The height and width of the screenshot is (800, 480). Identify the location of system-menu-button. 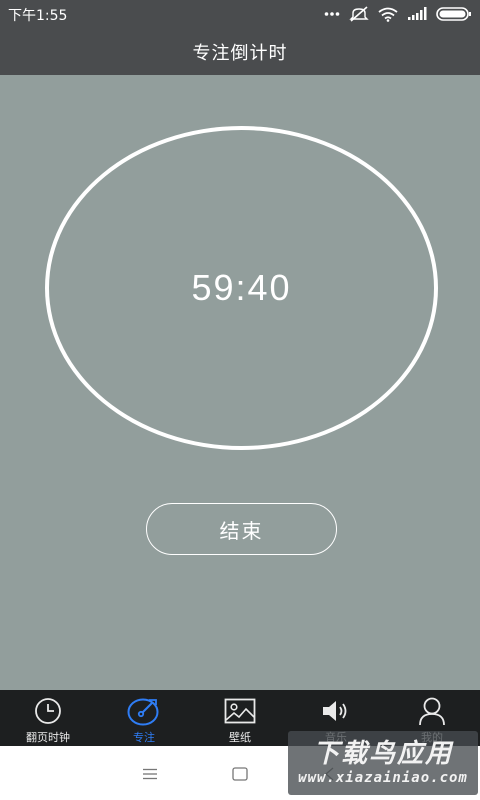
(150, 774).